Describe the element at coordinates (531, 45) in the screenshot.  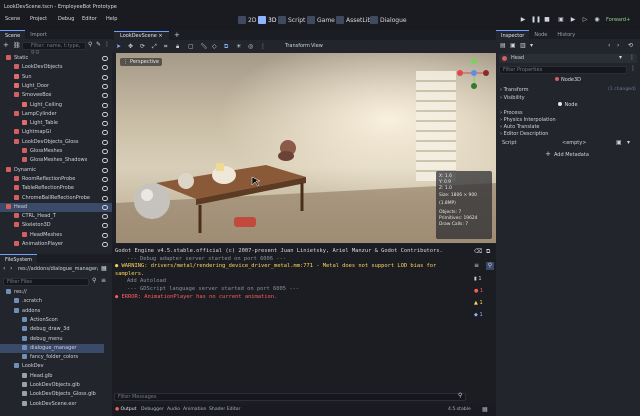
I see `resource-options-icon: ▾` at that location.